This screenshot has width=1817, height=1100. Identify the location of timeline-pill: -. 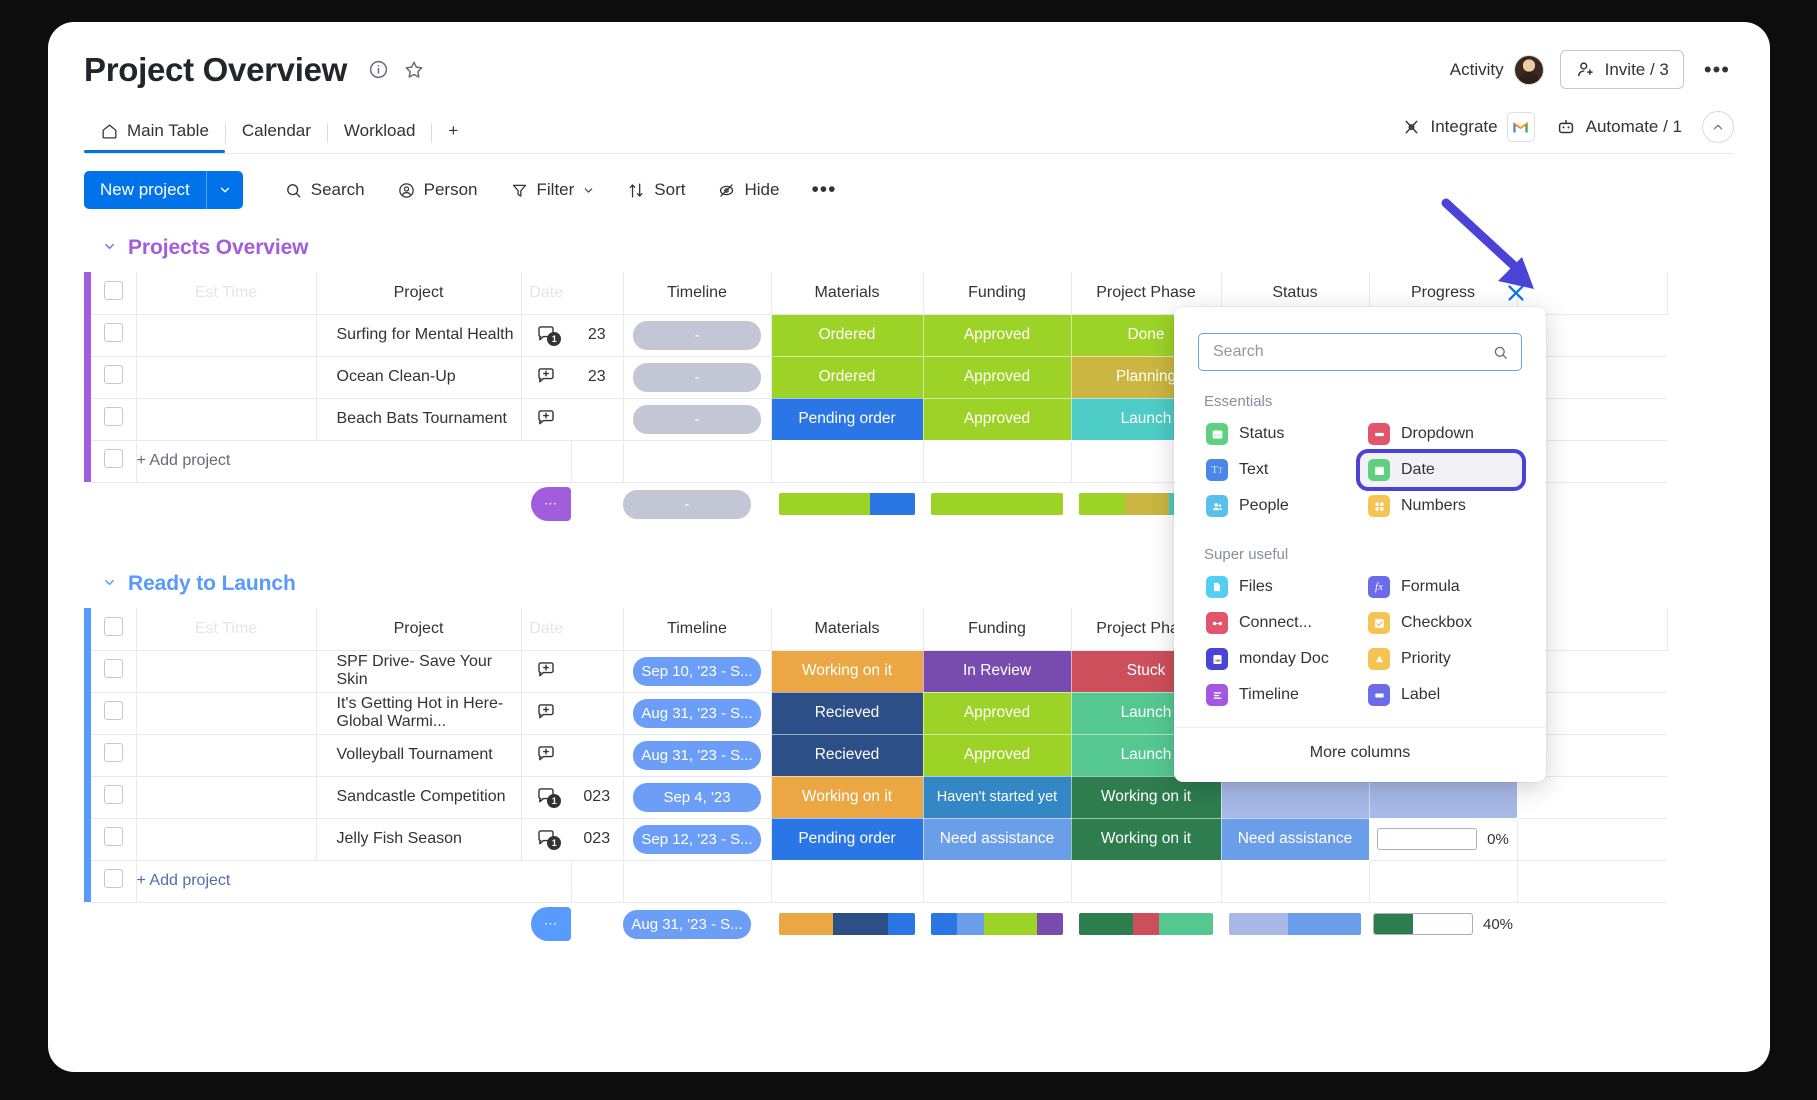
(697, 377).